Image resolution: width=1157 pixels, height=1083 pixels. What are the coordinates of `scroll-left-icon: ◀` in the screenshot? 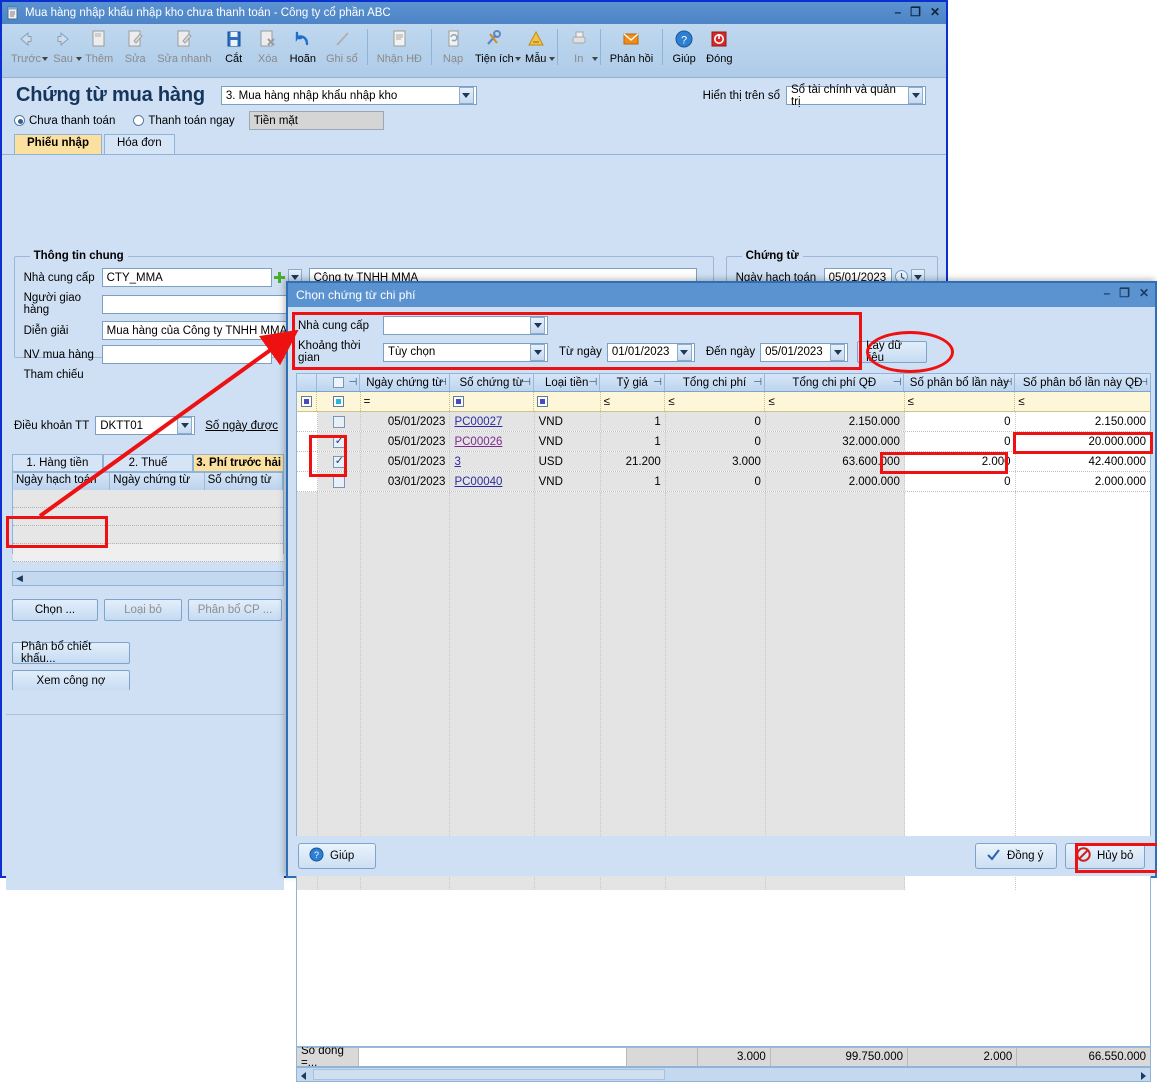 It's located at (19, 578).